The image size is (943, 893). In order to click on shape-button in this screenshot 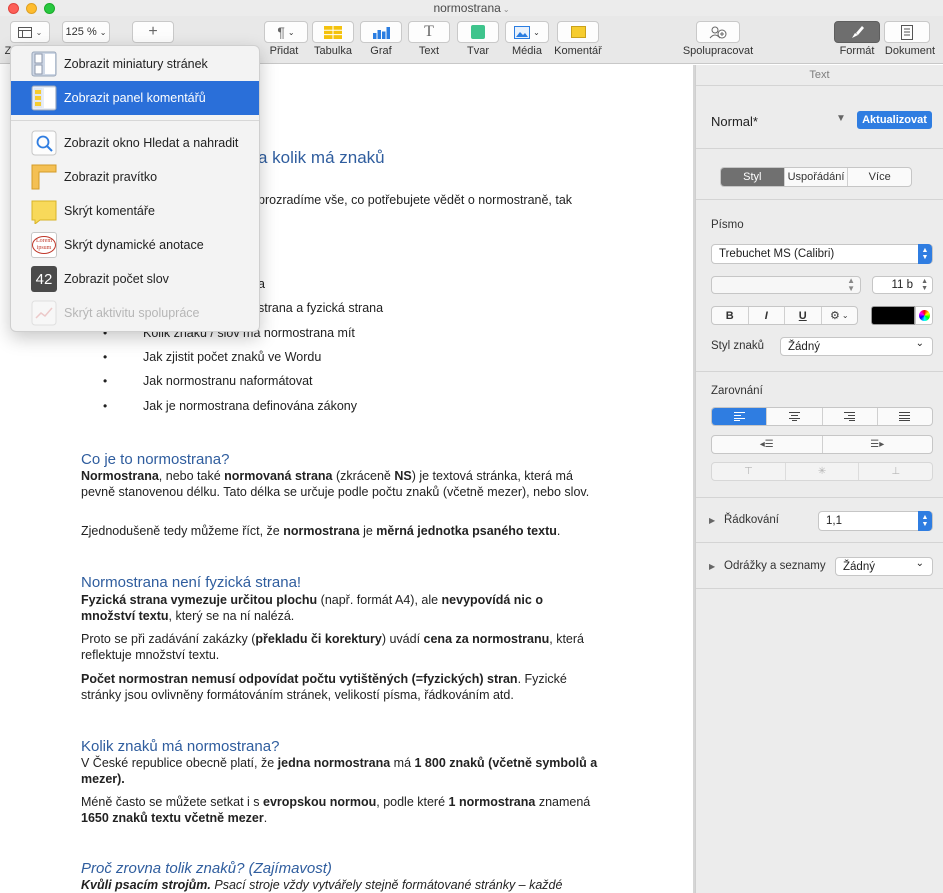, I will do `click(478, 32)`.